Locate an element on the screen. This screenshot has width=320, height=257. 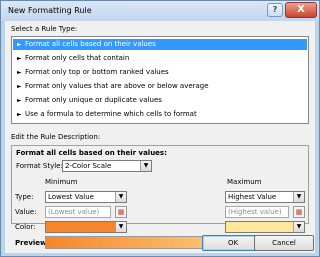
max-value-input: (Highest value) is located at coordinates (257, 212).